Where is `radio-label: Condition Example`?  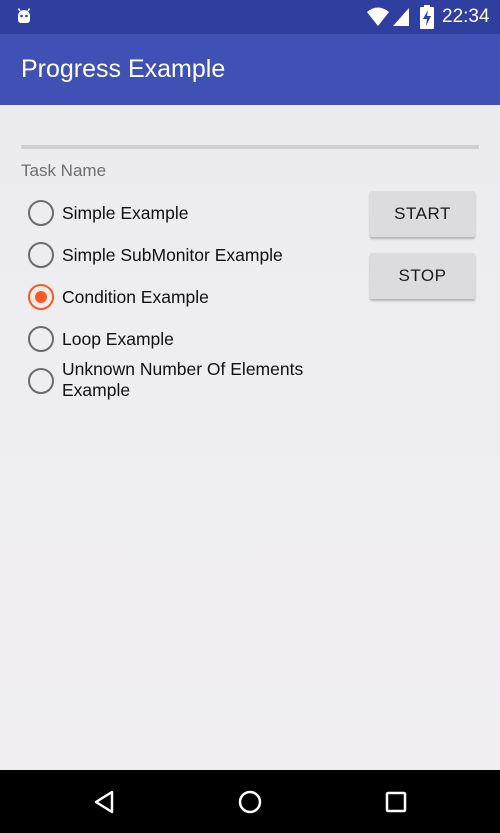 radio-label: Condition Example is located at coordinates (135, 297).